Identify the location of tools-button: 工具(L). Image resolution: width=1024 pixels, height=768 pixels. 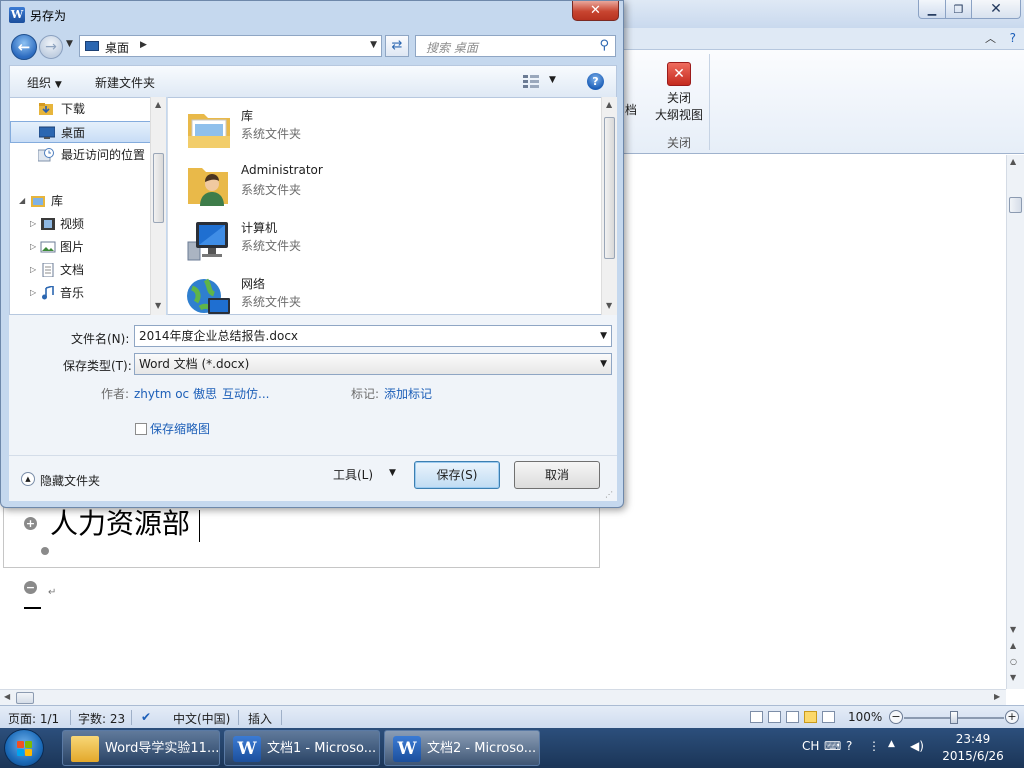
(353, 474).